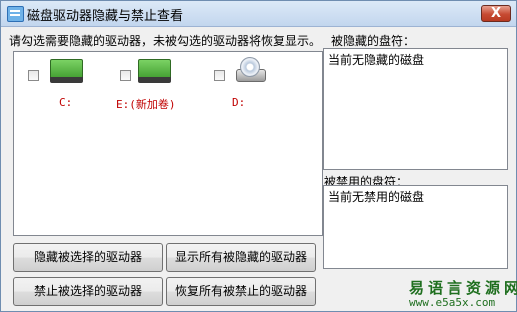  I want to click on disable-selected-button: 禁止被选择的驱动器, so click(88, 291).